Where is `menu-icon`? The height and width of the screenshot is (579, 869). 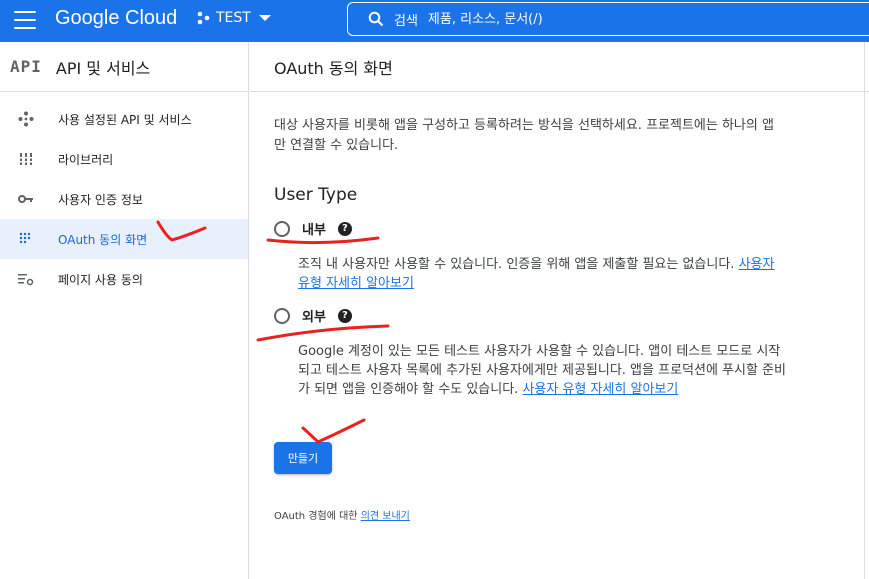 menu-icon is located at coordinates (25, 20).